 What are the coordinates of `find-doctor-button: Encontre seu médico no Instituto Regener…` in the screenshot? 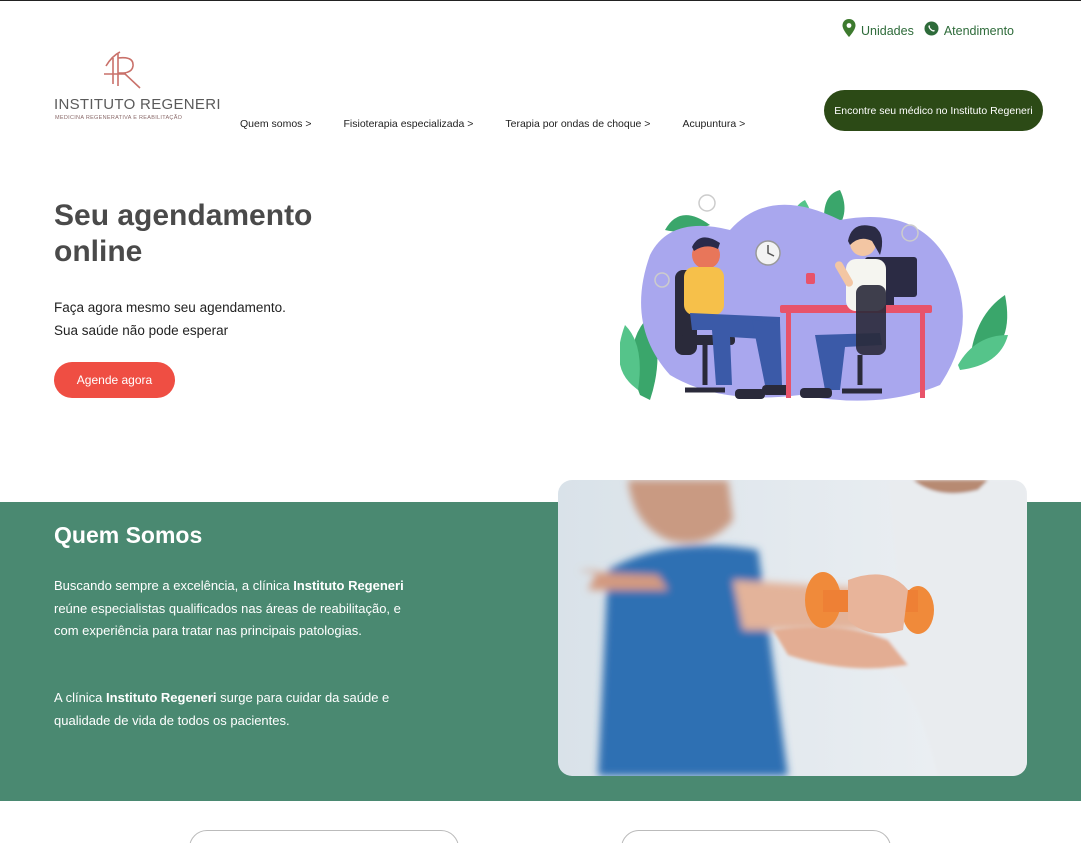 It's located at (933, 110).